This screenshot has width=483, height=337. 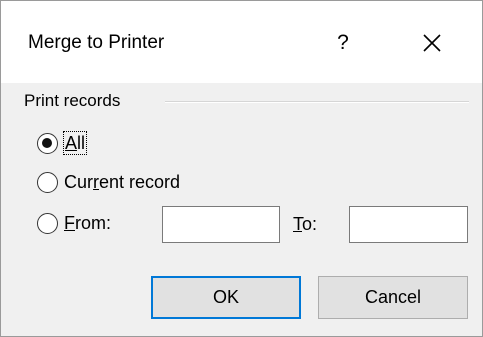 I want to click on radio-from: From:, so click(x=74, y=223).